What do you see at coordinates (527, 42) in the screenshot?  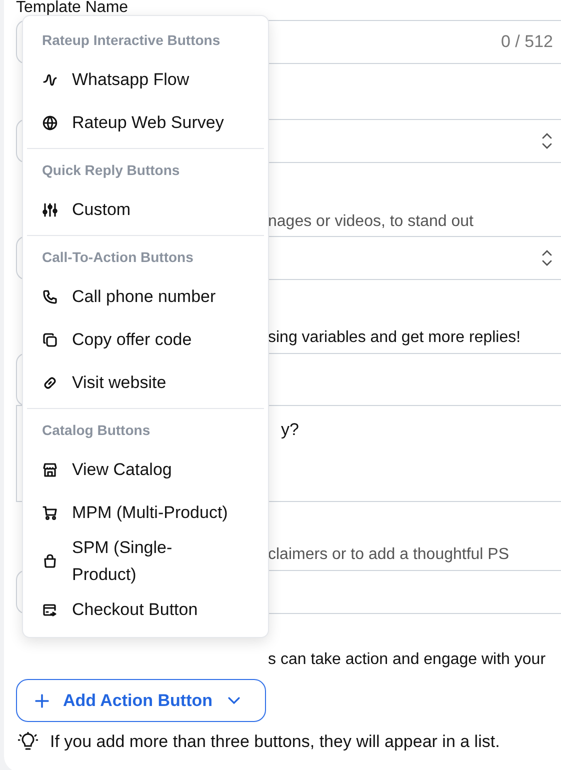 I see `character-counter: 0 / 512` at bounding box center [527, 42].